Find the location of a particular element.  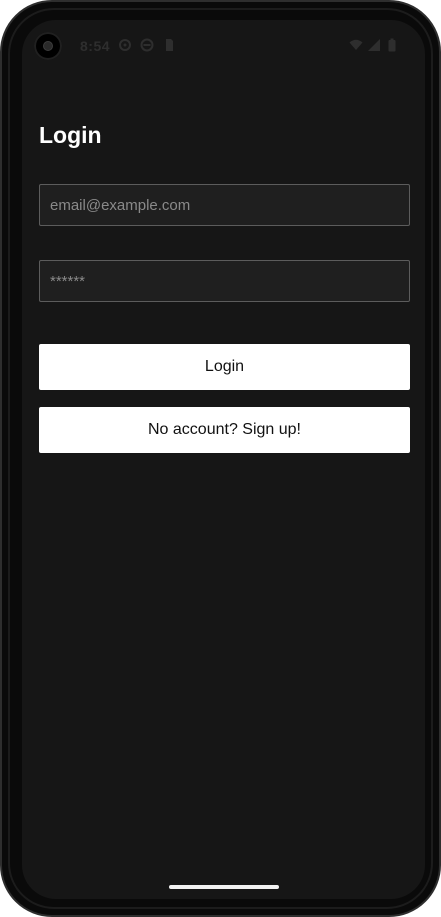

signup-button: No account? Sign up! is located at coordinates (224, 430).